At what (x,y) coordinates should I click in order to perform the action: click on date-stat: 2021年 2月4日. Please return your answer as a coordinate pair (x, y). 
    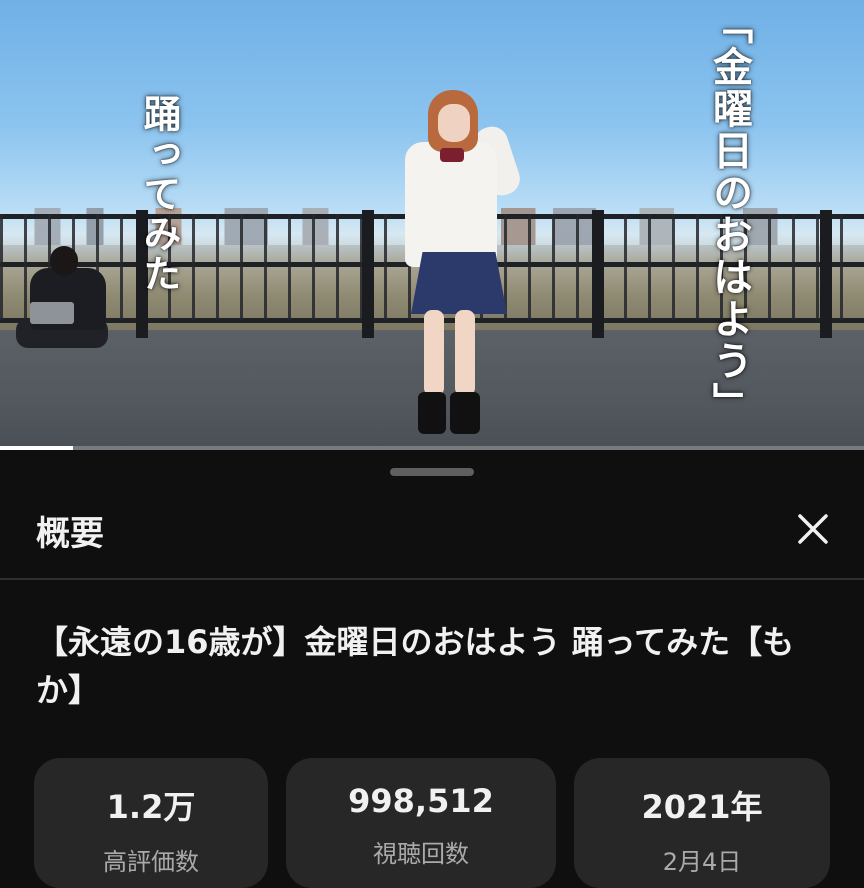
    Looking at the image, I should click on (702, 823).